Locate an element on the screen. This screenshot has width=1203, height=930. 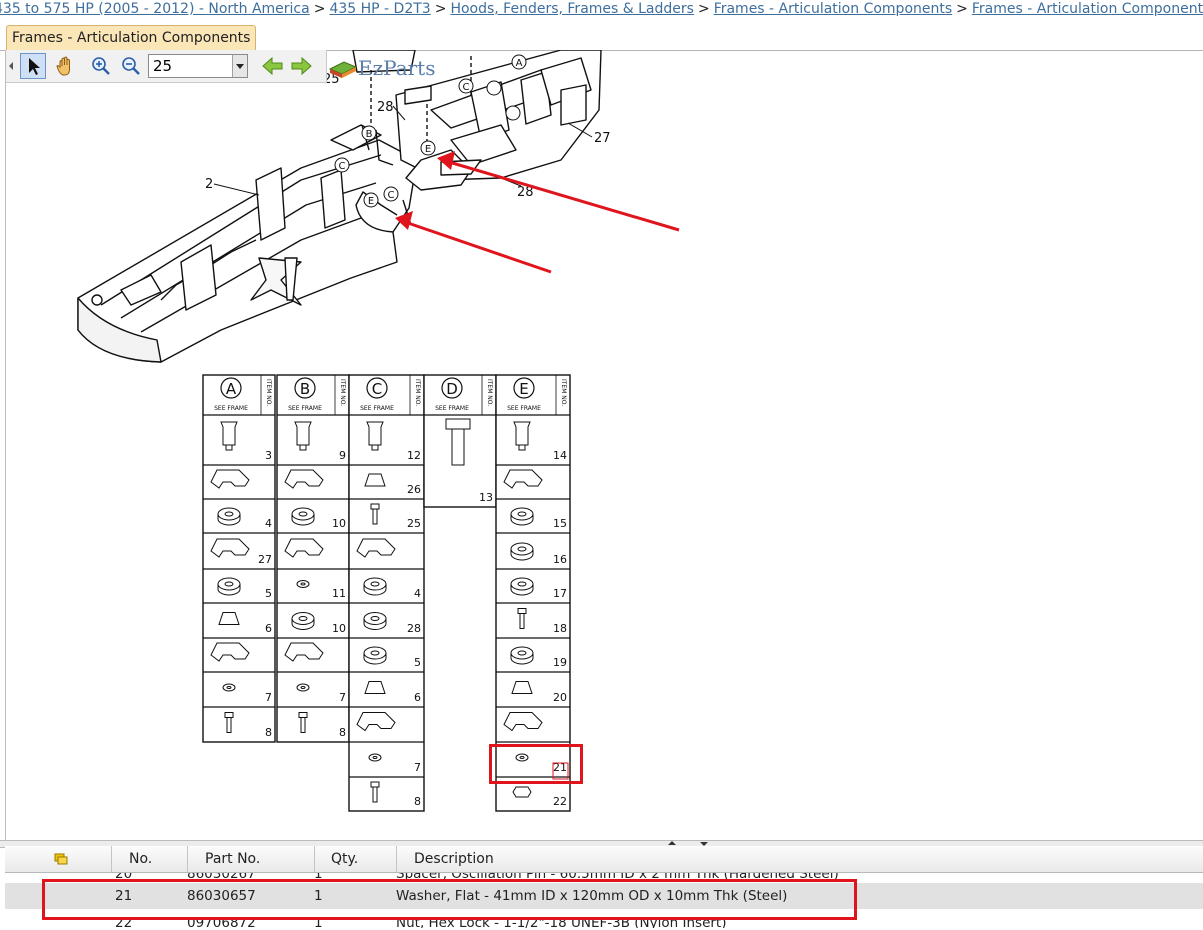
breadcrumb-link-engine: 435 HP - D2T3 is located at coordinates (379, 9).